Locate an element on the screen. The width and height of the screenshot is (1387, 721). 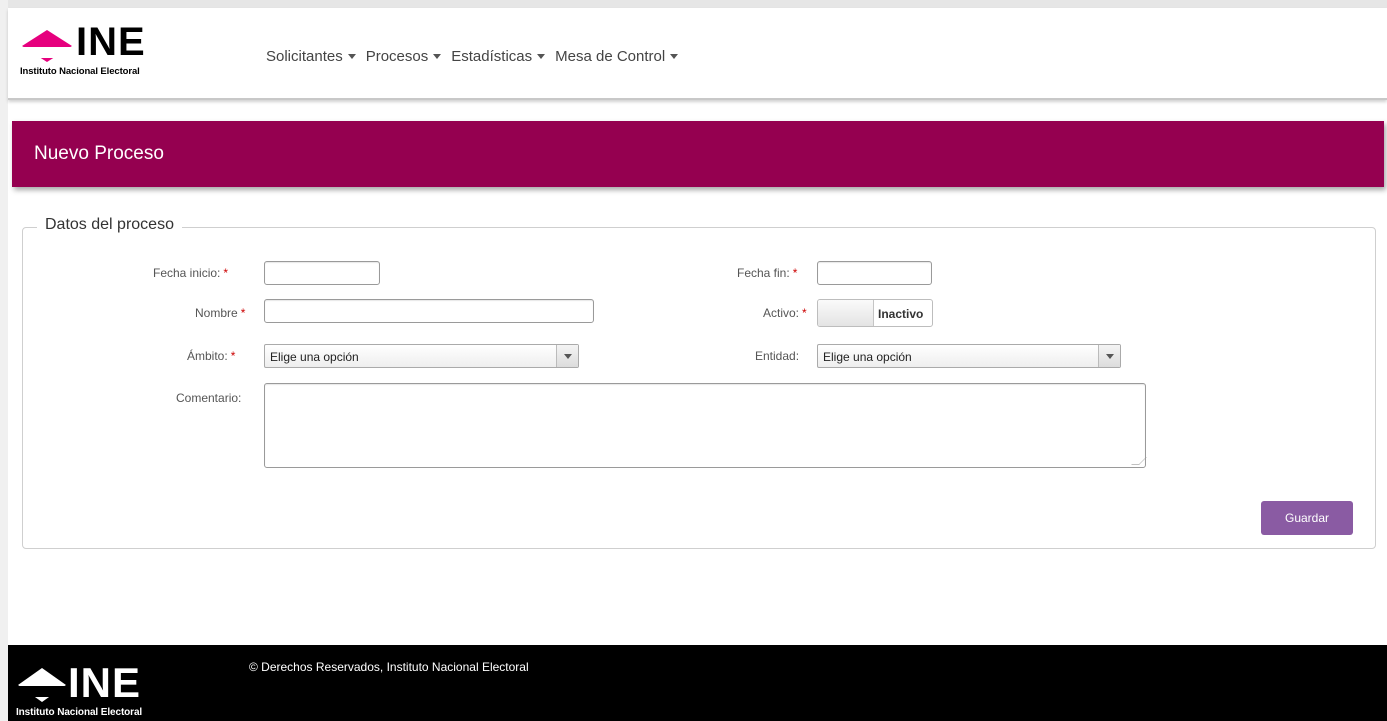
fecha-fin-label: Fecha fin: * is located at coordinates (767, 273).